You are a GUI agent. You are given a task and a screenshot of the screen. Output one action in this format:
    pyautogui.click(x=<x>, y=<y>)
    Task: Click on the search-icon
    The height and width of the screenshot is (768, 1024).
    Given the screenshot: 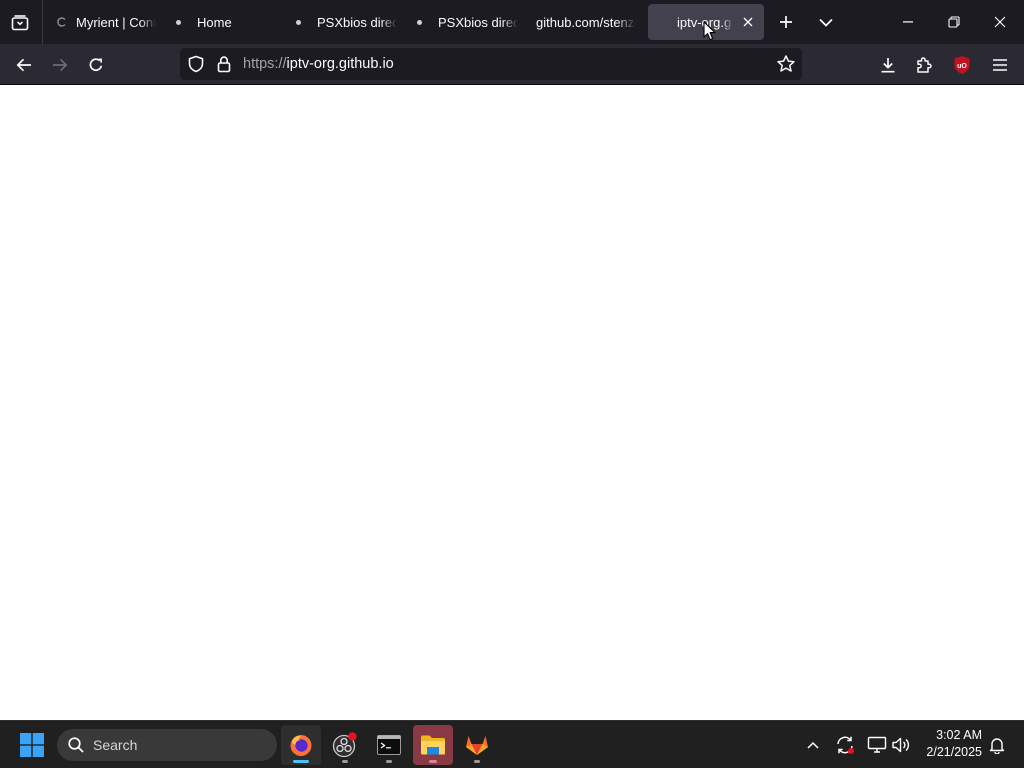 What is the action you would take?
    pyautogui.click(x=76, y=747)
    